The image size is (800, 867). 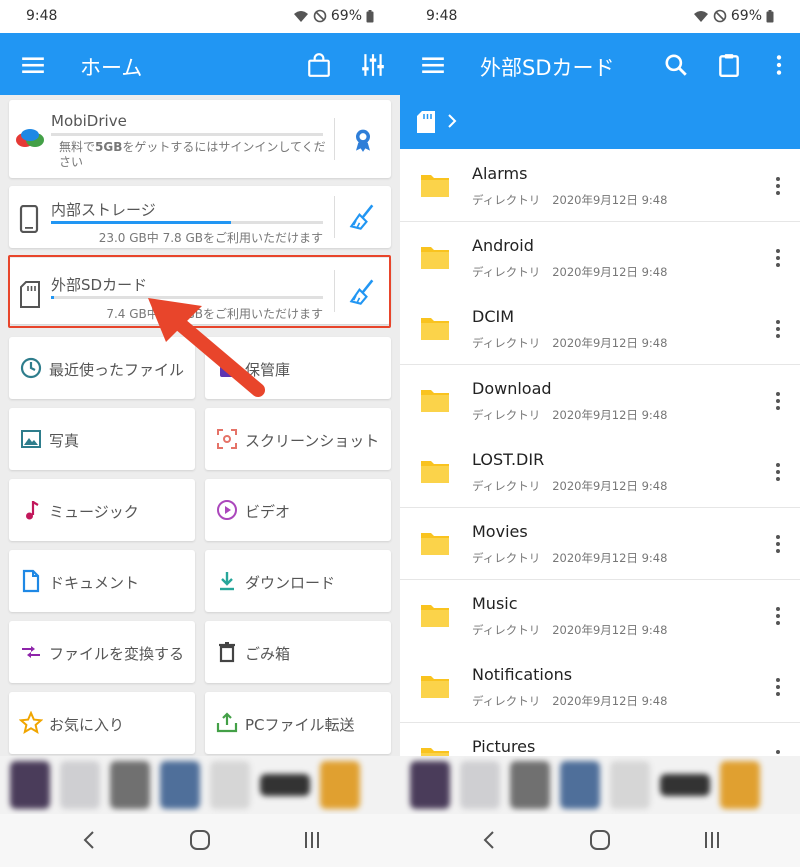 What do you see at coordinates (426, 122) in the screenshot?
I see `sdcard-icon` at bounding box center [426, 122].